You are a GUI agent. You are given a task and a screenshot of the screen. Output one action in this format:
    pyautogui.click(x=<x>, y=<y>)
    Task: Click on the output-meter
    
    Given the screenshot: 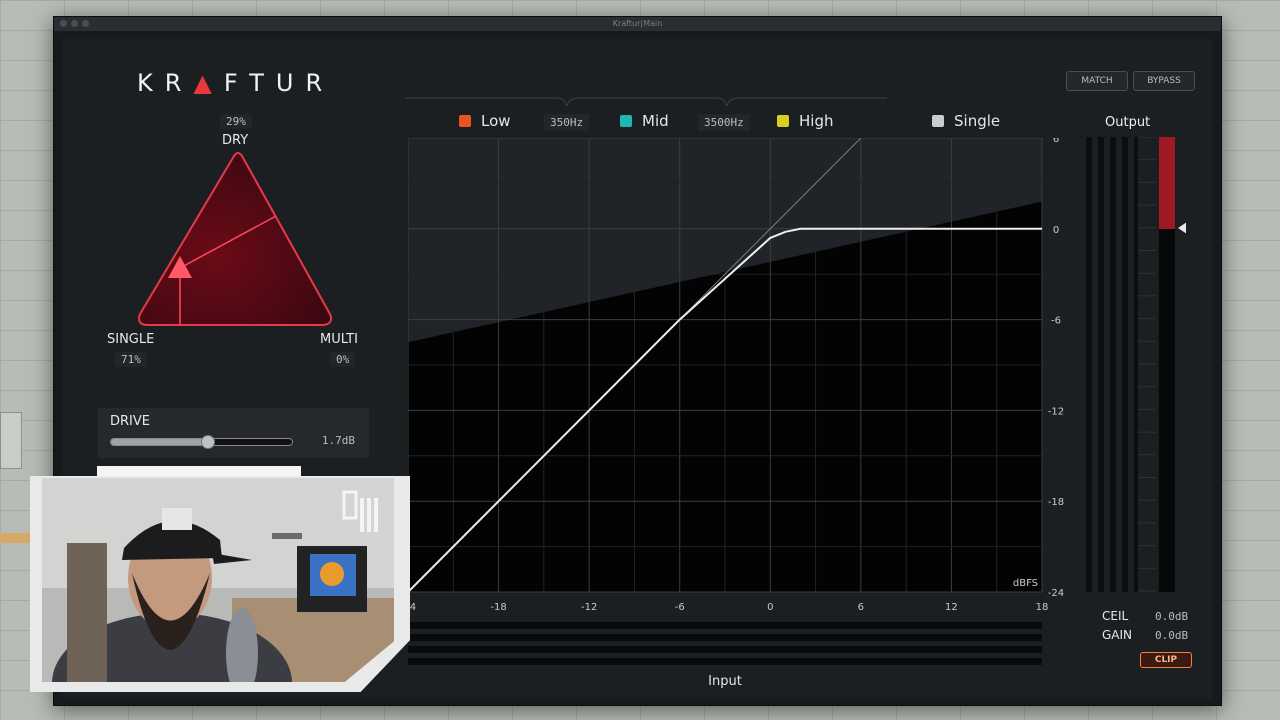 What is the action you would take?
    pyautogui.click(x=1136, y=364)
    